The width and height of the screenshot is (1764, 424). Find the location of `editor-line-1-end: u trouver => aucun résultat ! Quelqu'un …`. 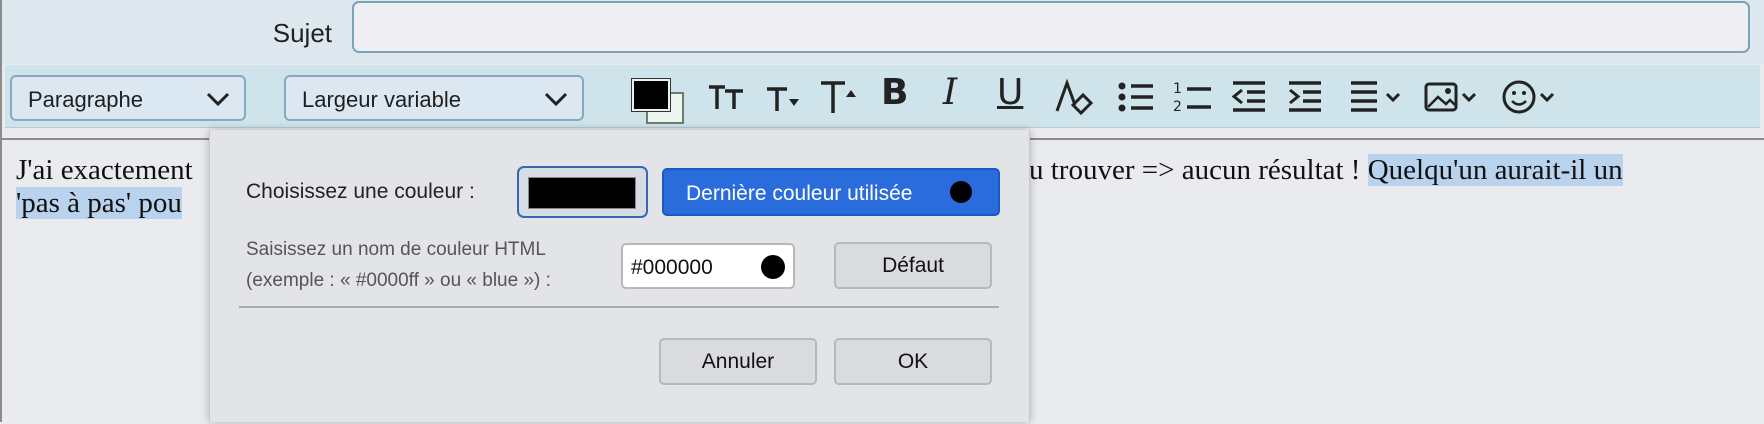

editor-line-1-end: u trouver => aucun résultat ! Quelqu'un … is located at coordinates (1326, 170).